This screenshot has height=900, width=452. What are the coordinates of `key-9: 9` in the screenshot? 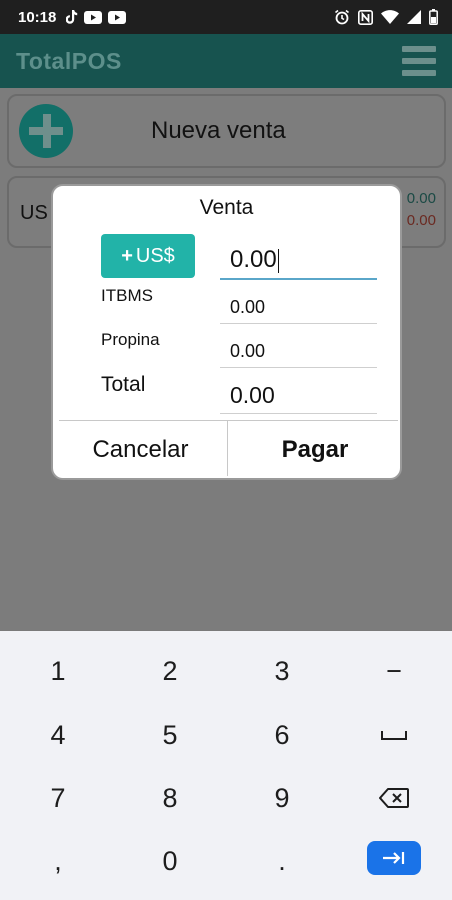 It's located at (282, 798).